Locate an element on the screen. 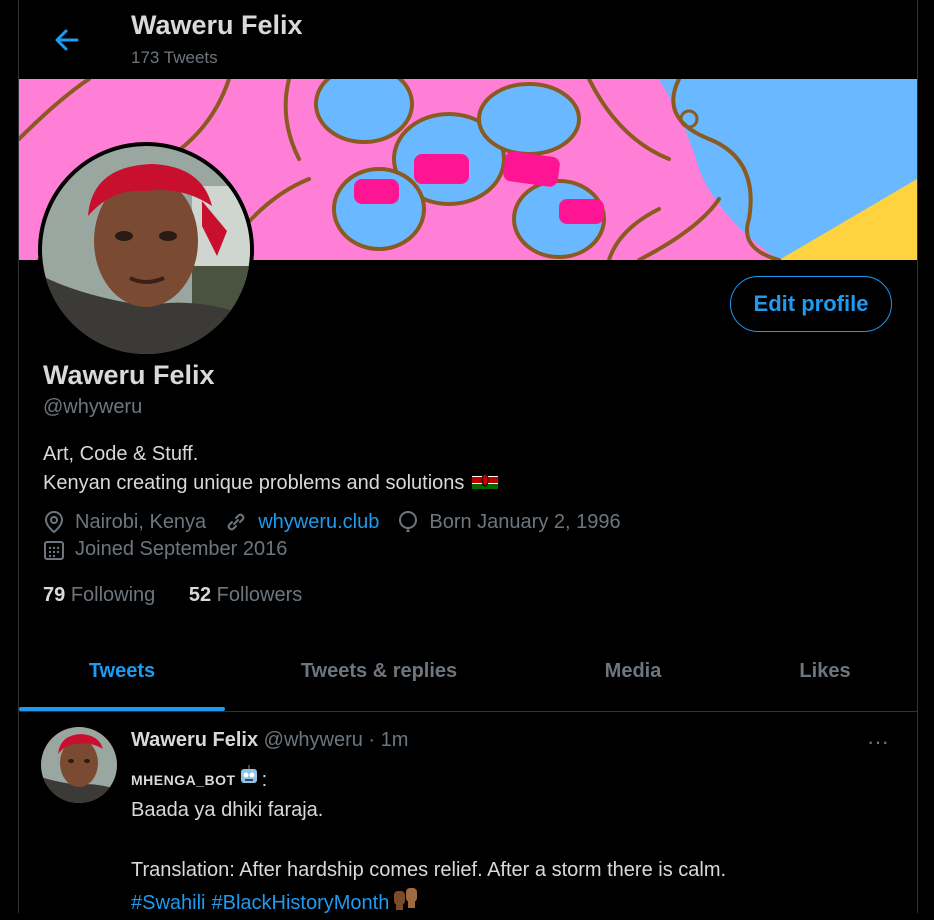 The height and width of the screenshot is (920, 934). tweet-time: · 1m is located at coordinates (388, 740).